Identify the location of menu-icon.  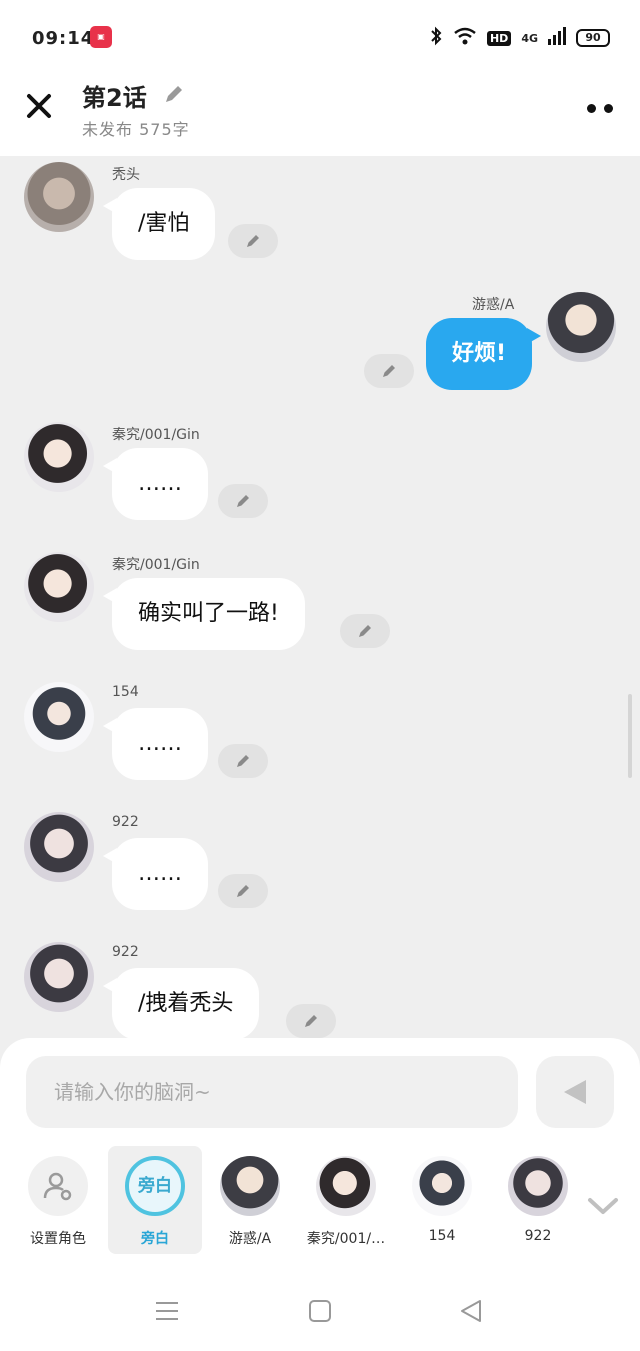
(167, 1311).